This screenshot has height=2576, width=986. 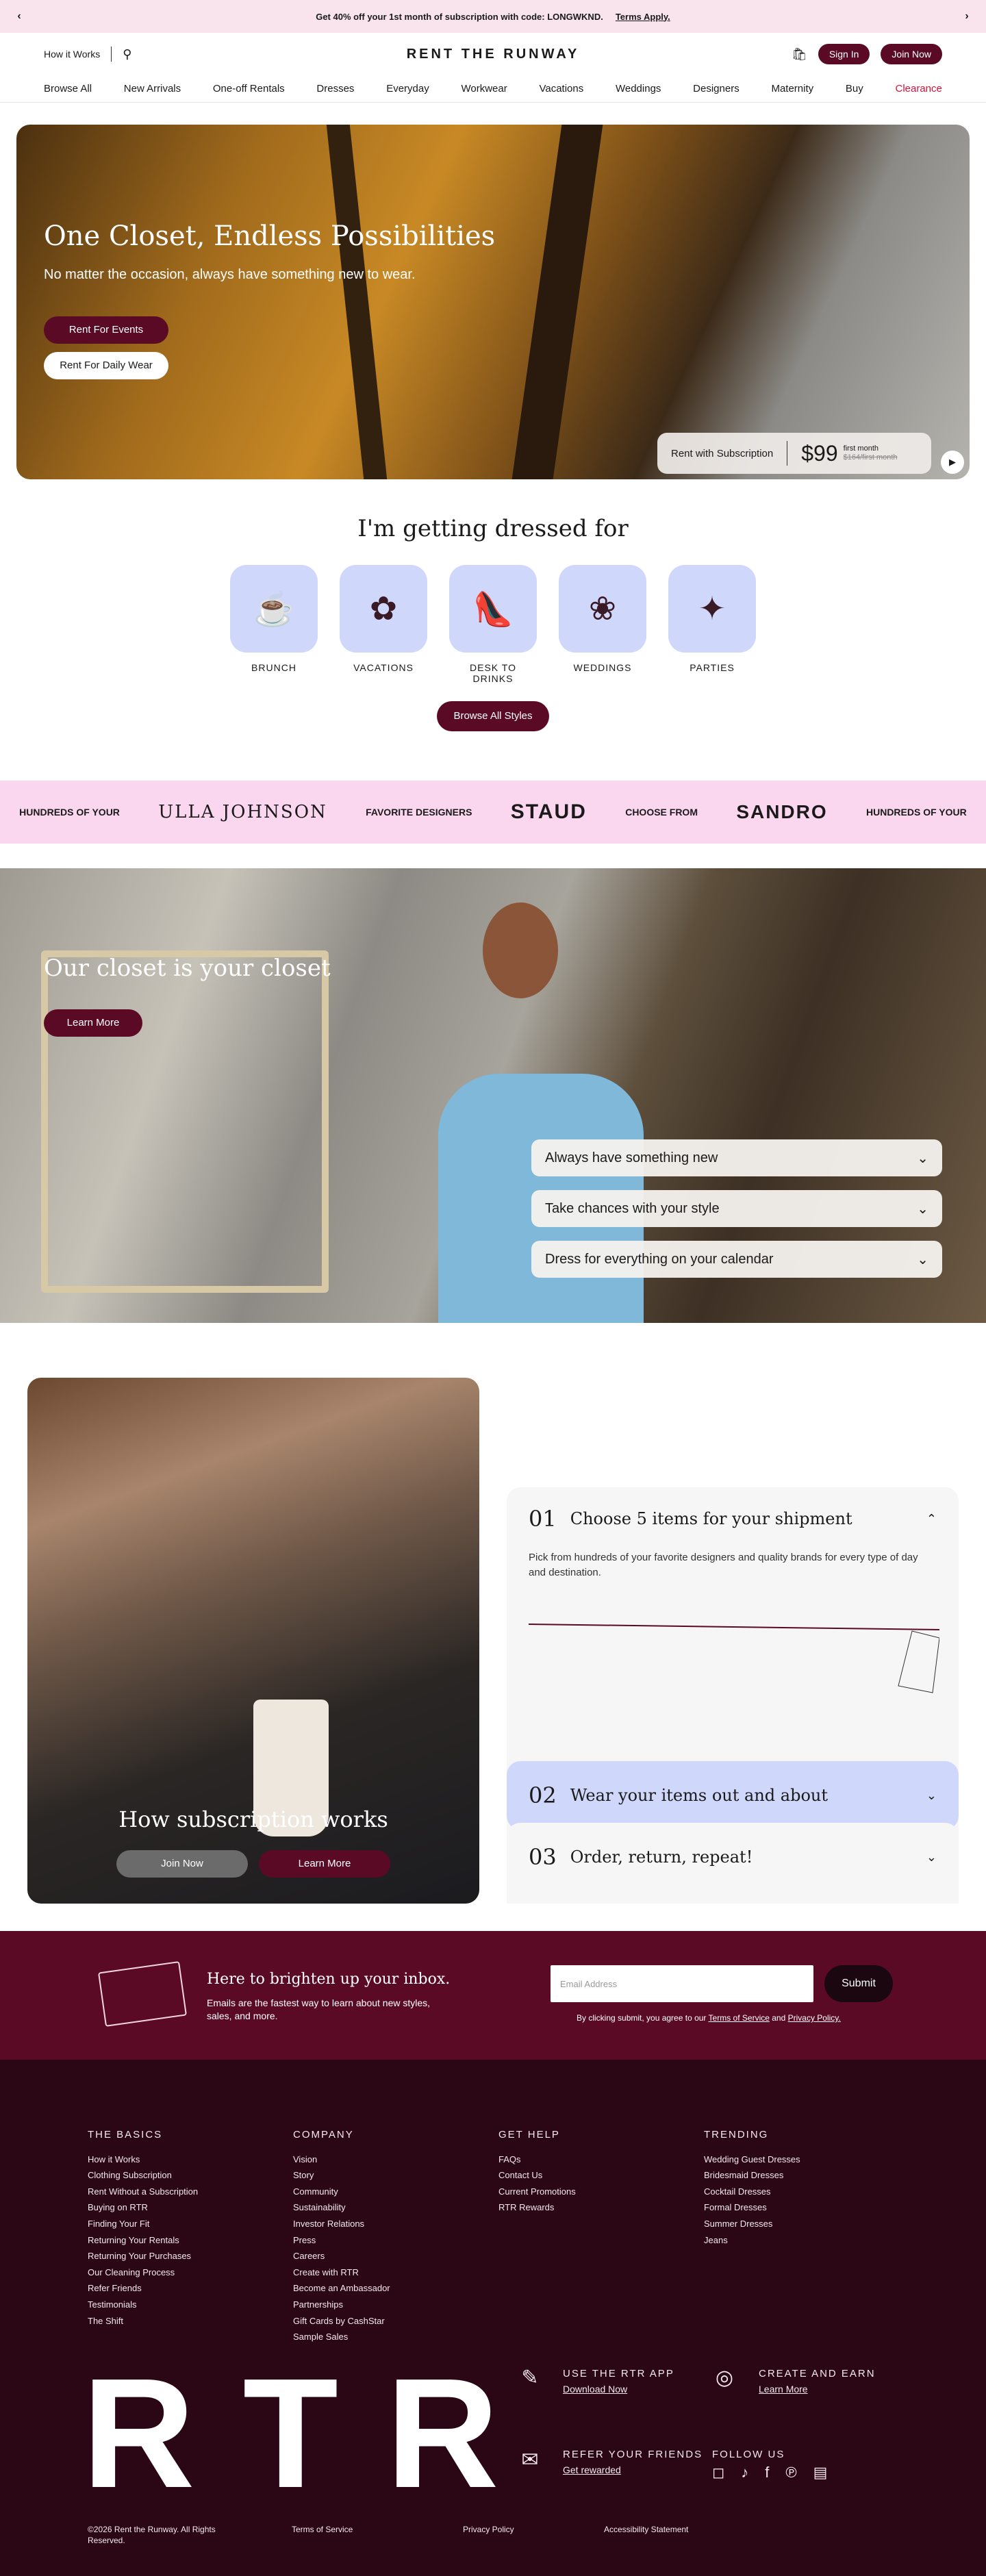 What do you see at coordinates (143, 2256) in the screenshot?
I see `footer-link: Returning Your Purchases` at bounding box center [143, 2256].